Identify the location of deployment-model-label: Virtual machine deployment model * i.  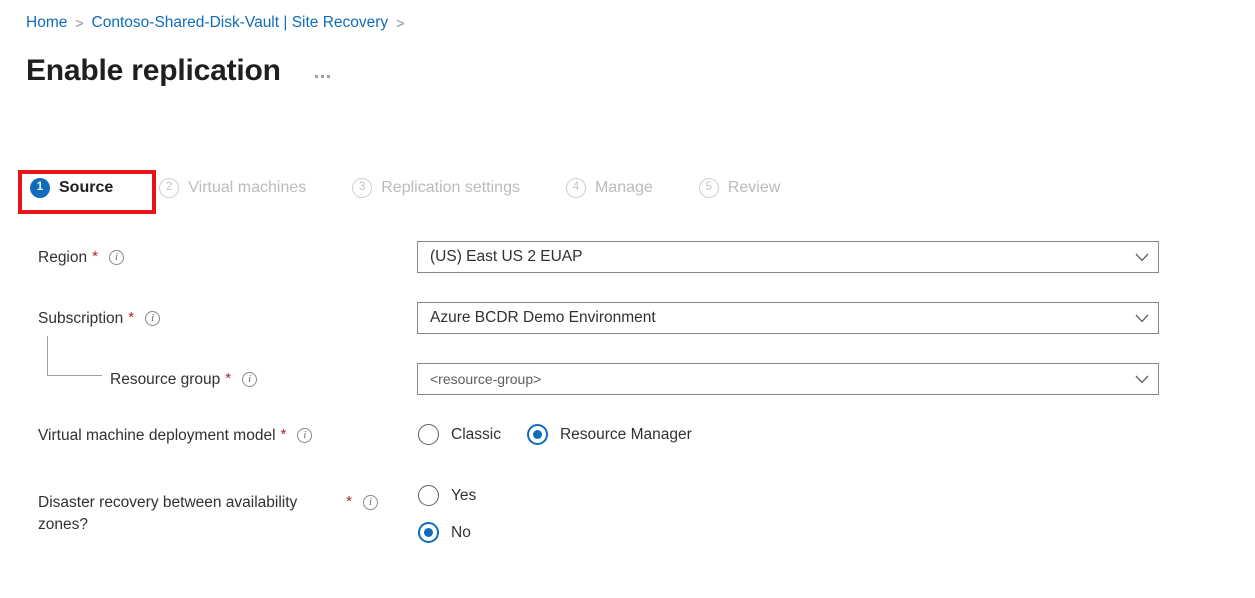
(175, 436).